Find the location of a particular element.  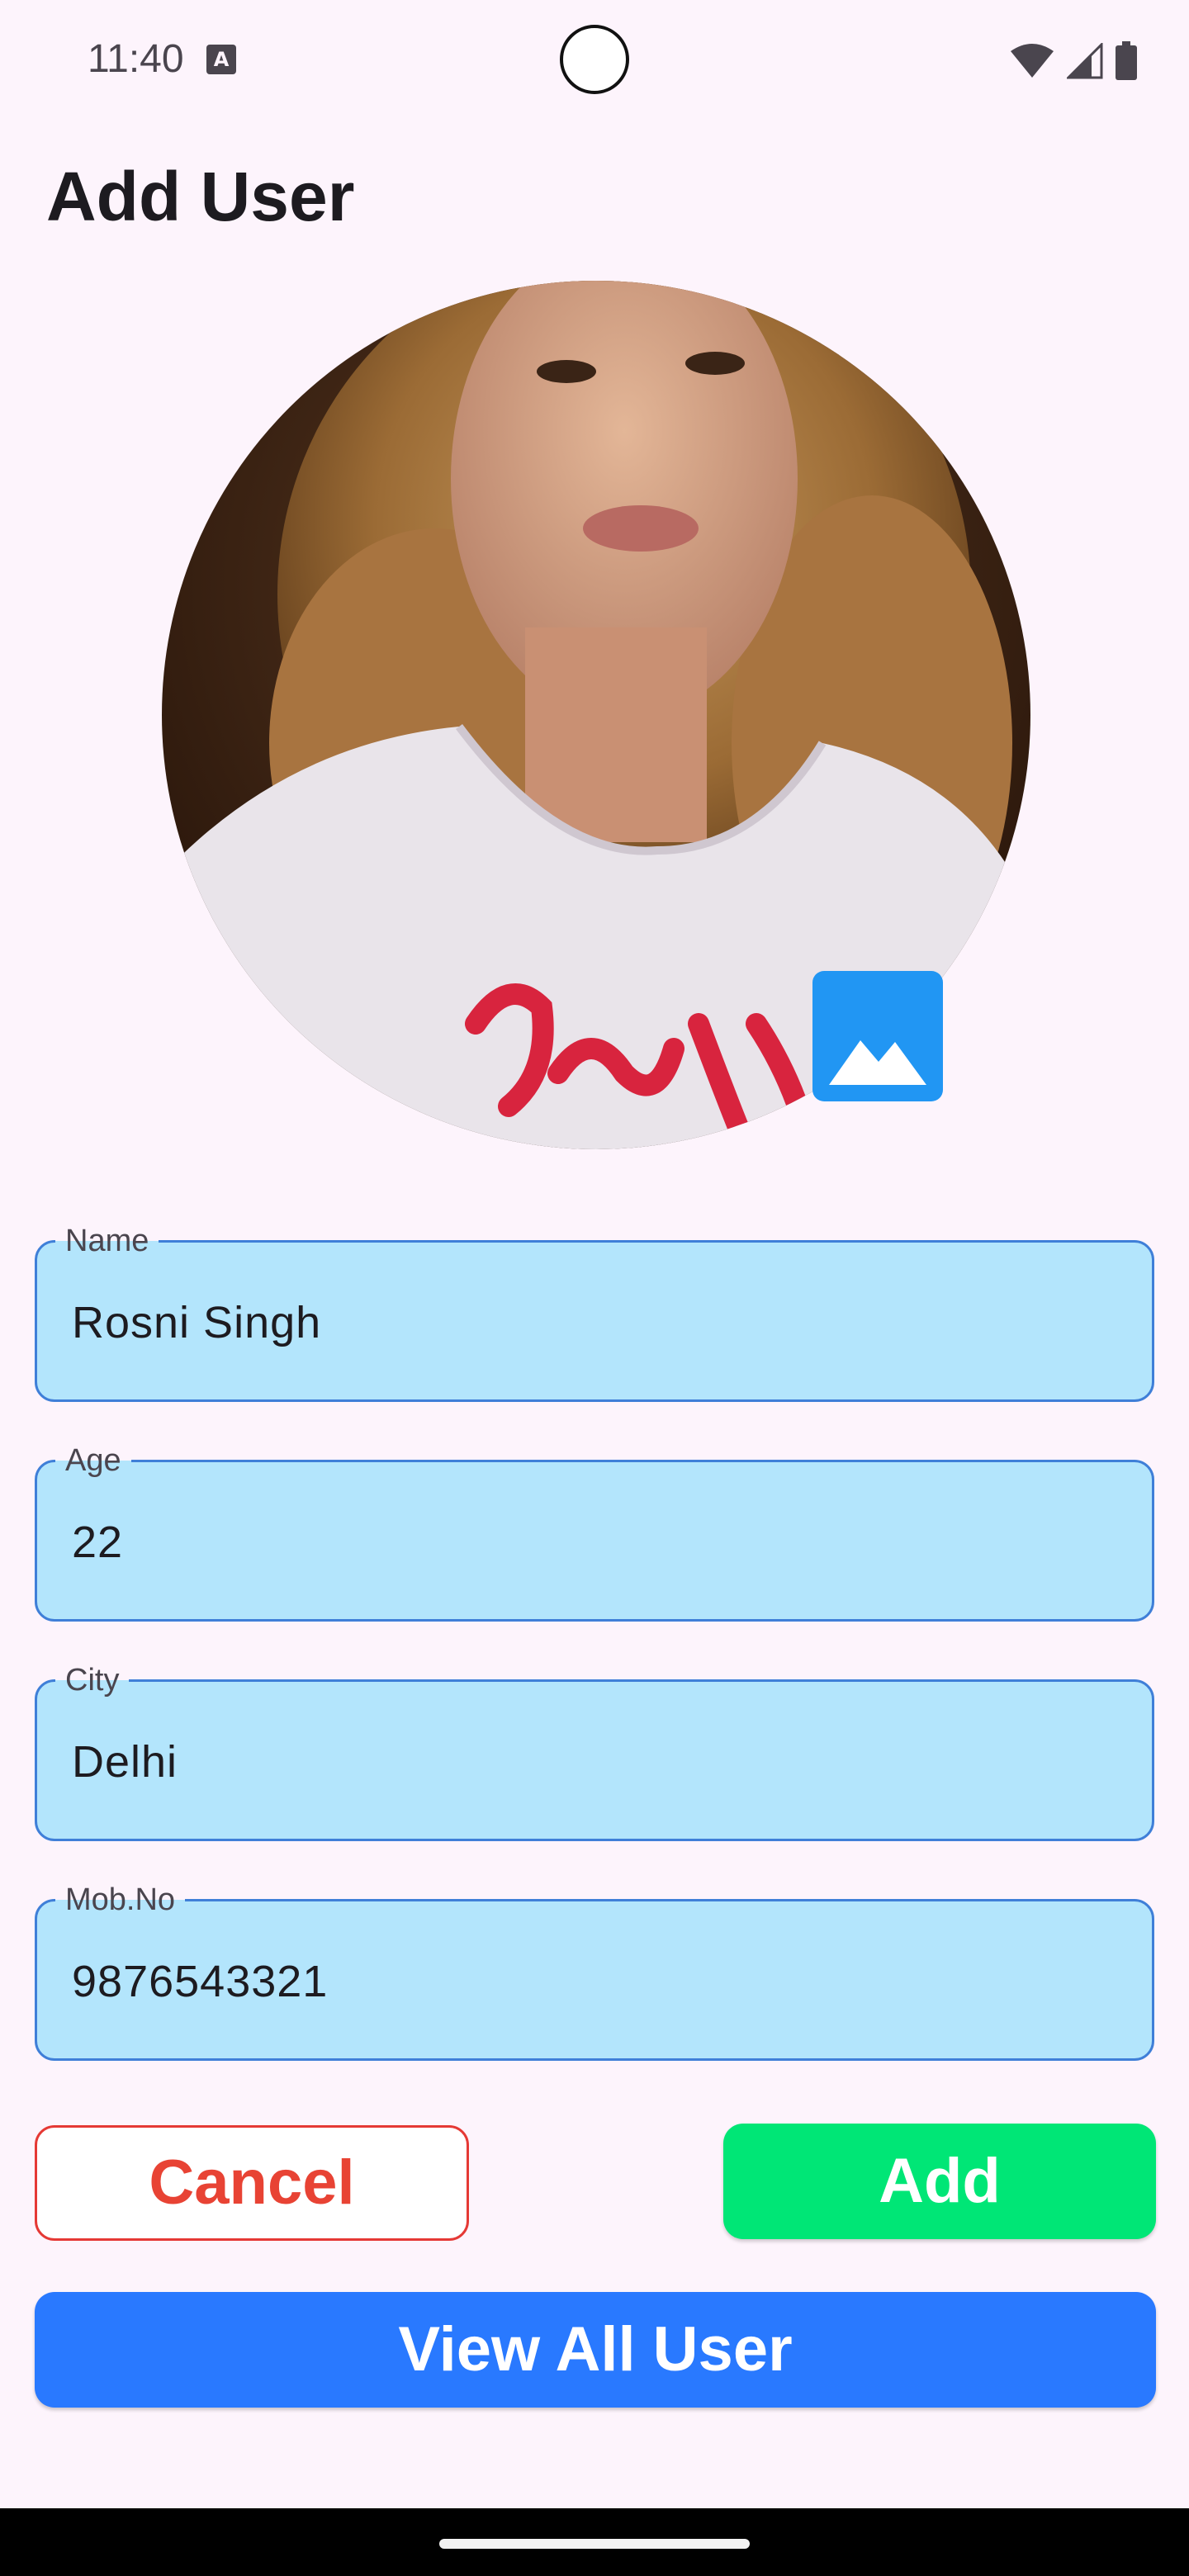

battery-icon is located at coordinates (1126, 60).